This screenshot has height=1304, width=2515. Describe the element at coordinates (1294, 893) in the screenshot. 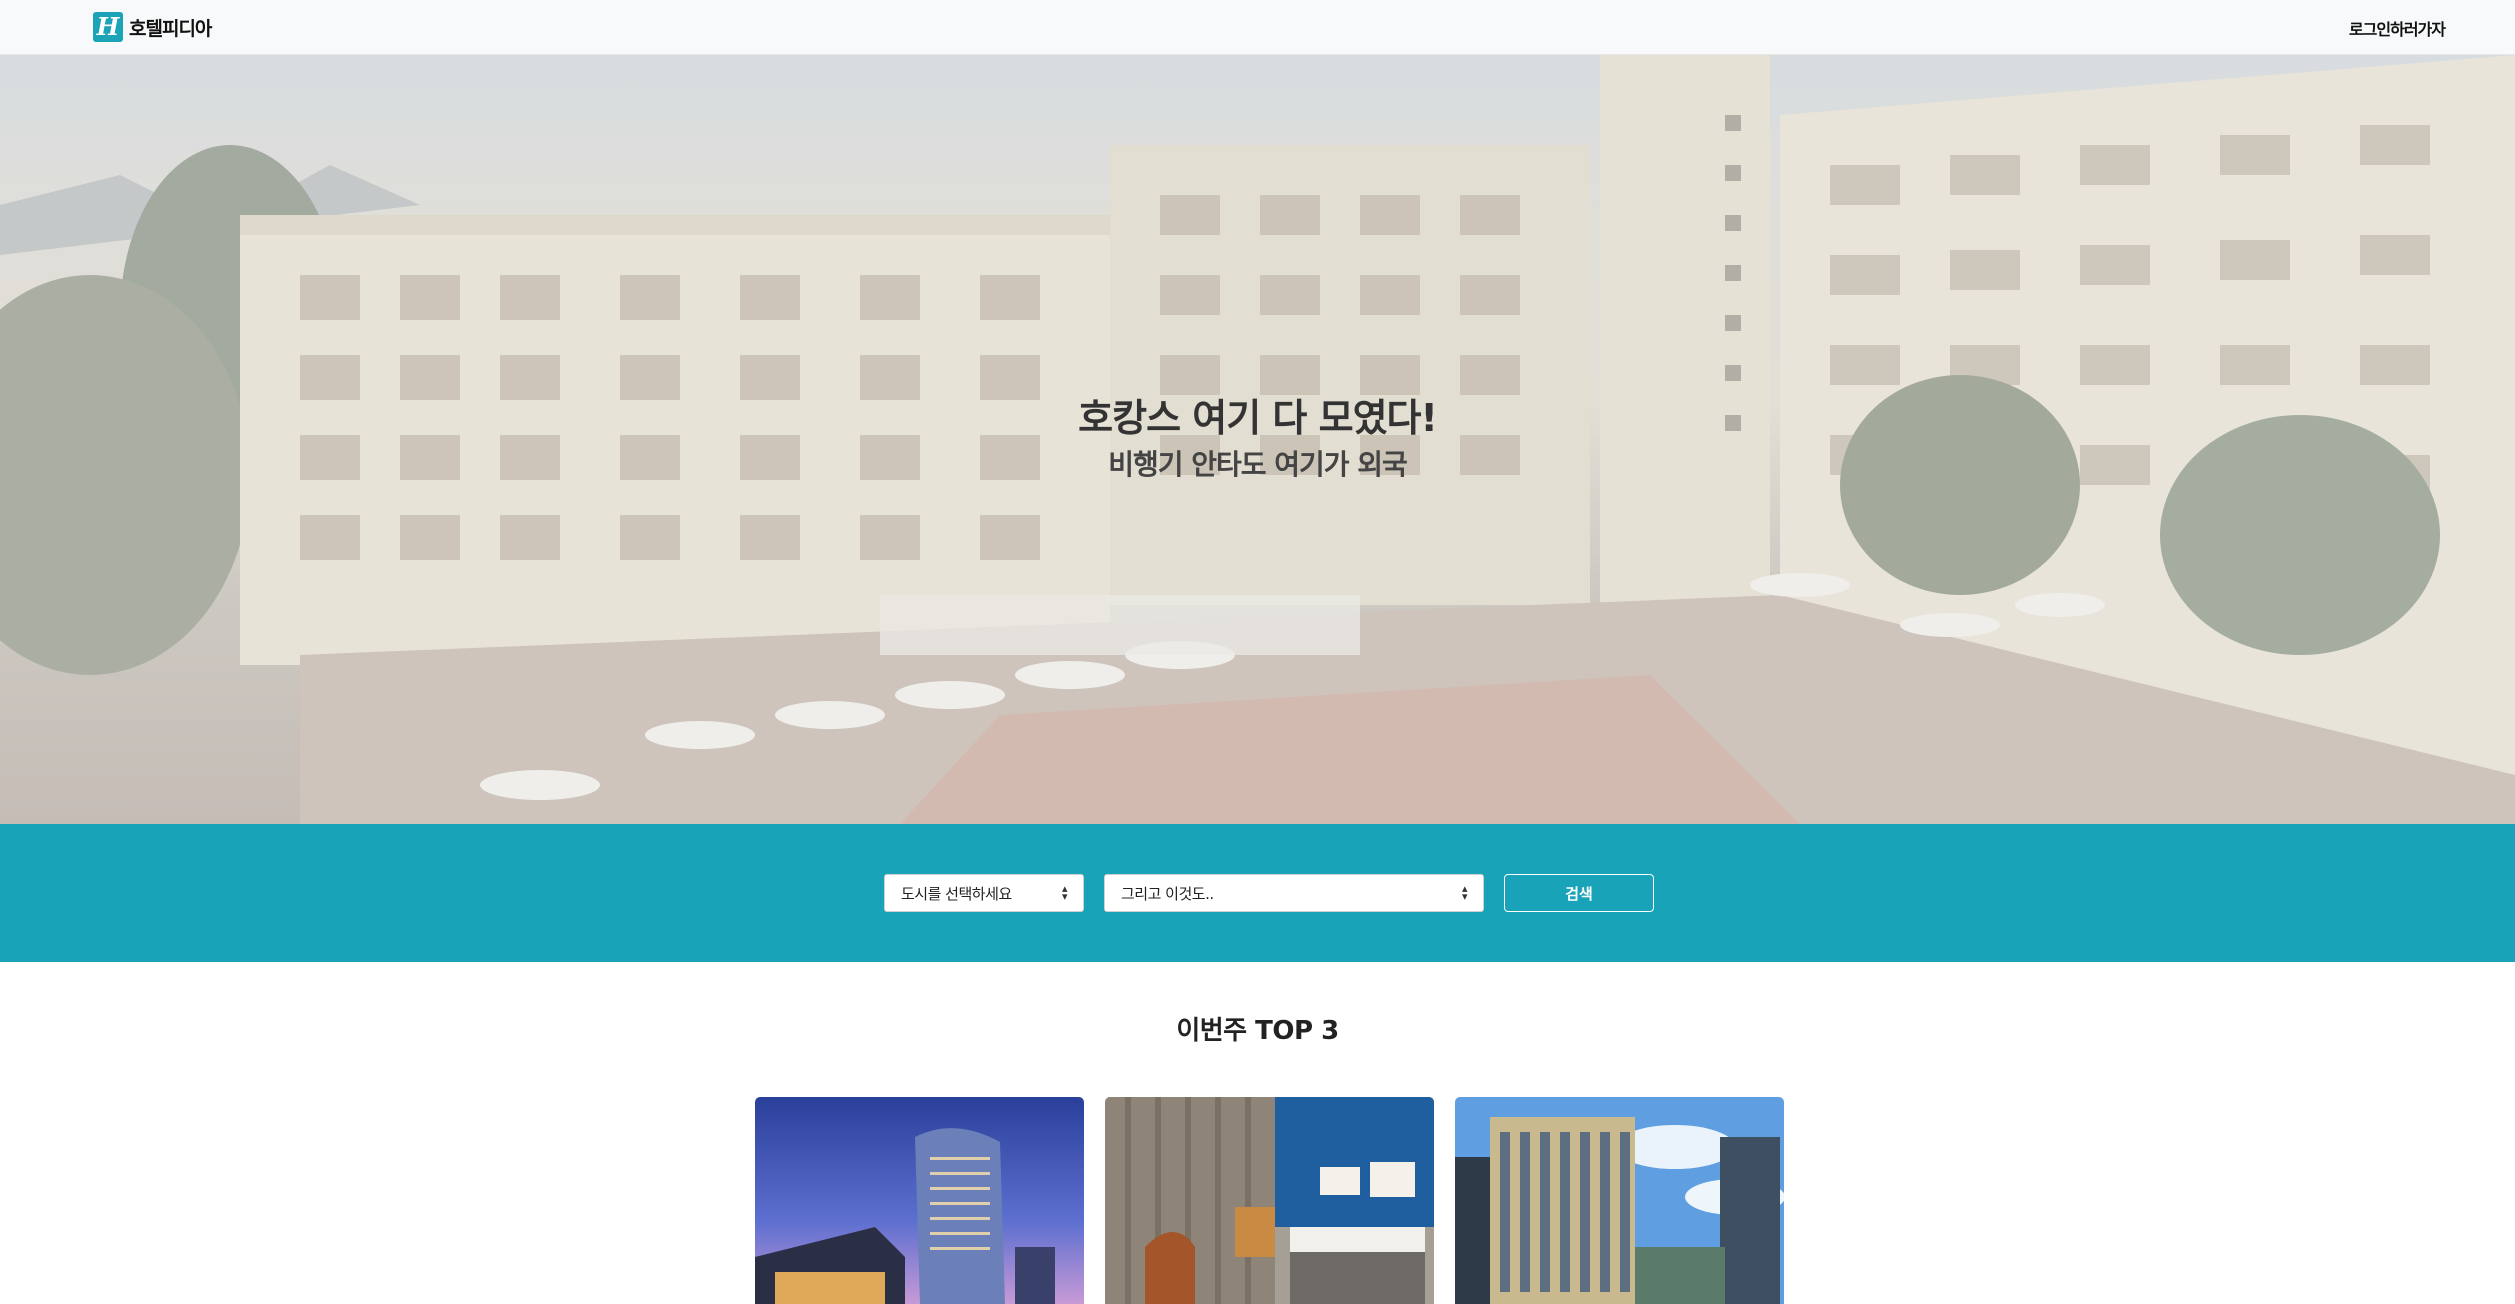

I see `extra-option-select: 그리고 이것도.. ▴ ▾` at that location.